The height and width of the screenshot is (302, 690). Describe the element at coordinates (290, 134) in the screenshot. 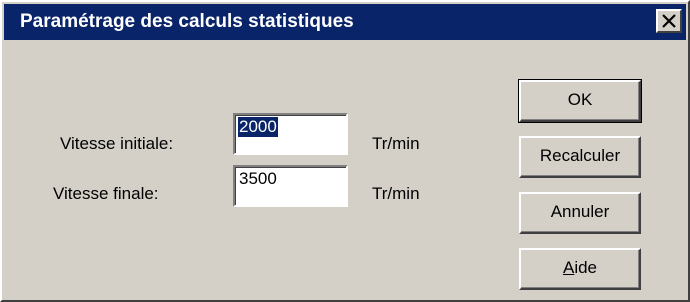

I see `initial-speed-input: 2000` at that location.